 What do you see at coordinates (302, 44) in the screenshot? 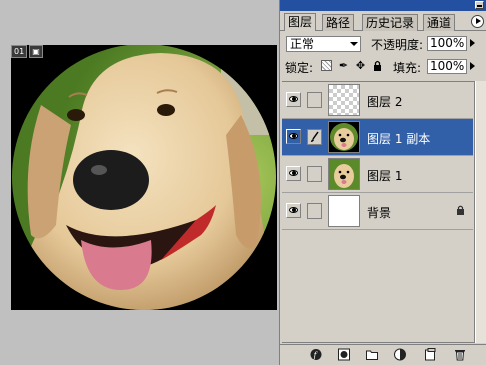
I see `blend-mode-value: 正常` at bounding box center [302, 44].